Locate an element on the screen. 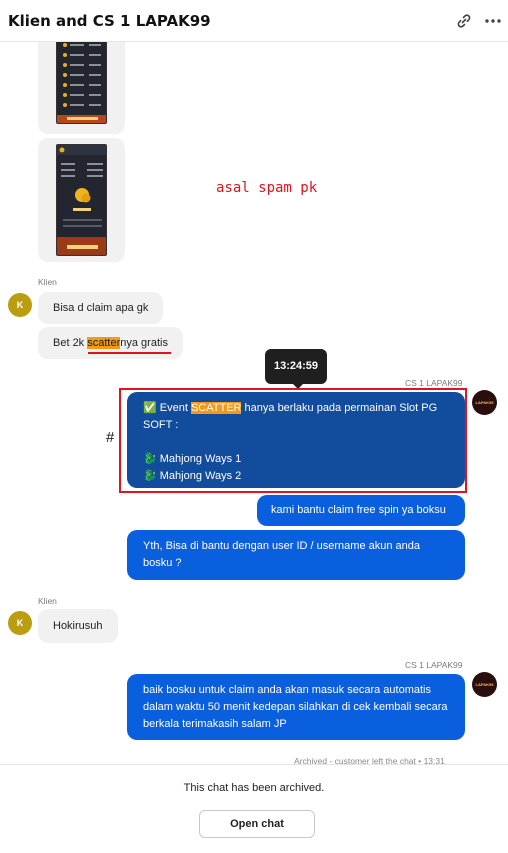 The width and height of the screenshot is (508, 853). more-icon is located at coordinates (493, 21).